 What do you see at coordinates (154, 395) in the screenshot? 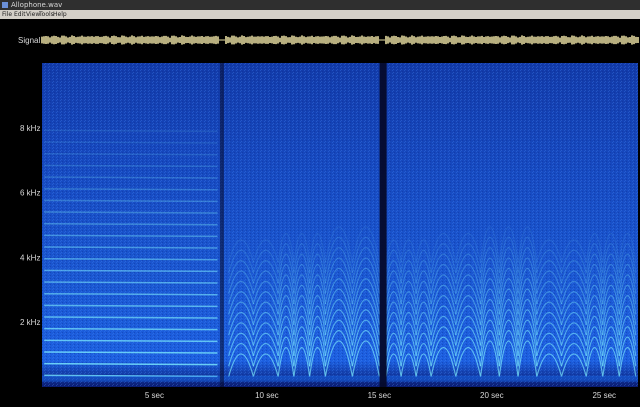
I see `x-tick-label: 5 sec` at bounding box center [154, 395].